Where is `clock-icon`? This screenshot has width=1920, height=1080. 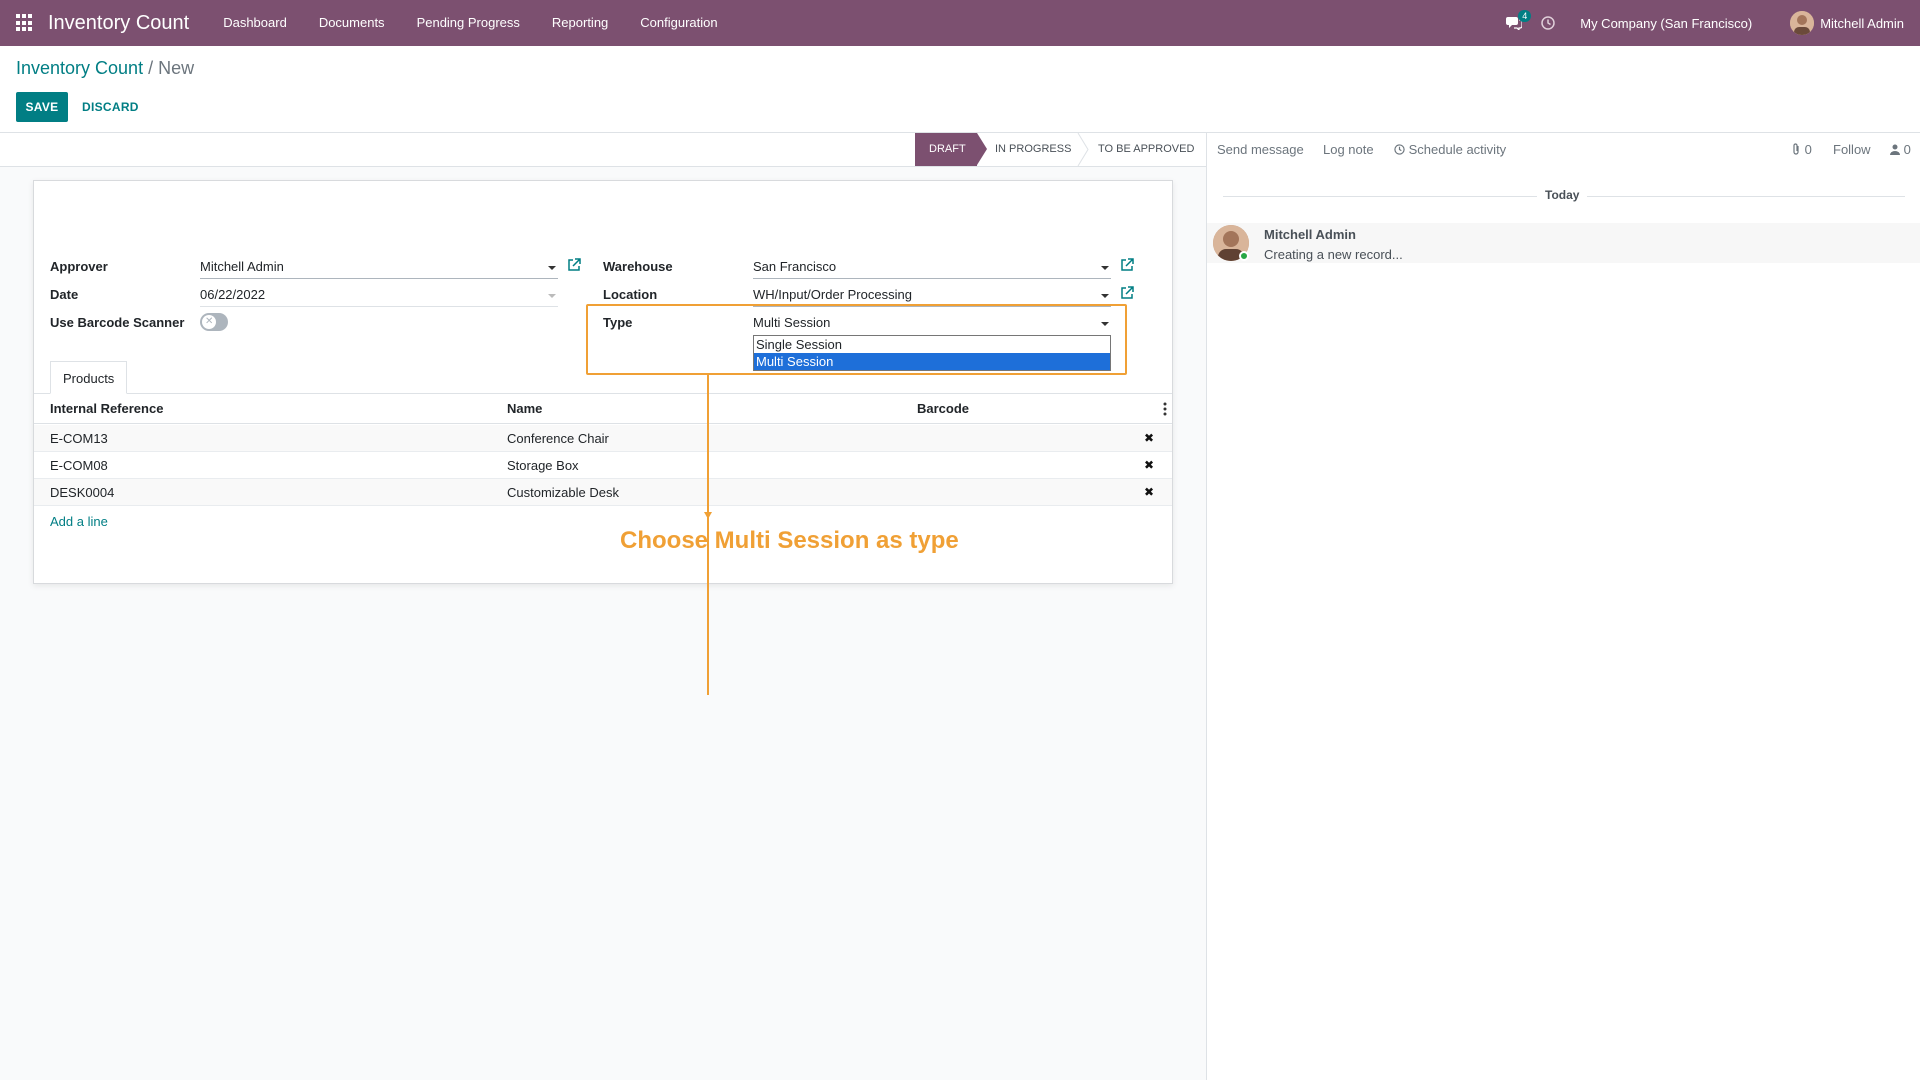 clock-icon is located at coordinates (1399, 149).